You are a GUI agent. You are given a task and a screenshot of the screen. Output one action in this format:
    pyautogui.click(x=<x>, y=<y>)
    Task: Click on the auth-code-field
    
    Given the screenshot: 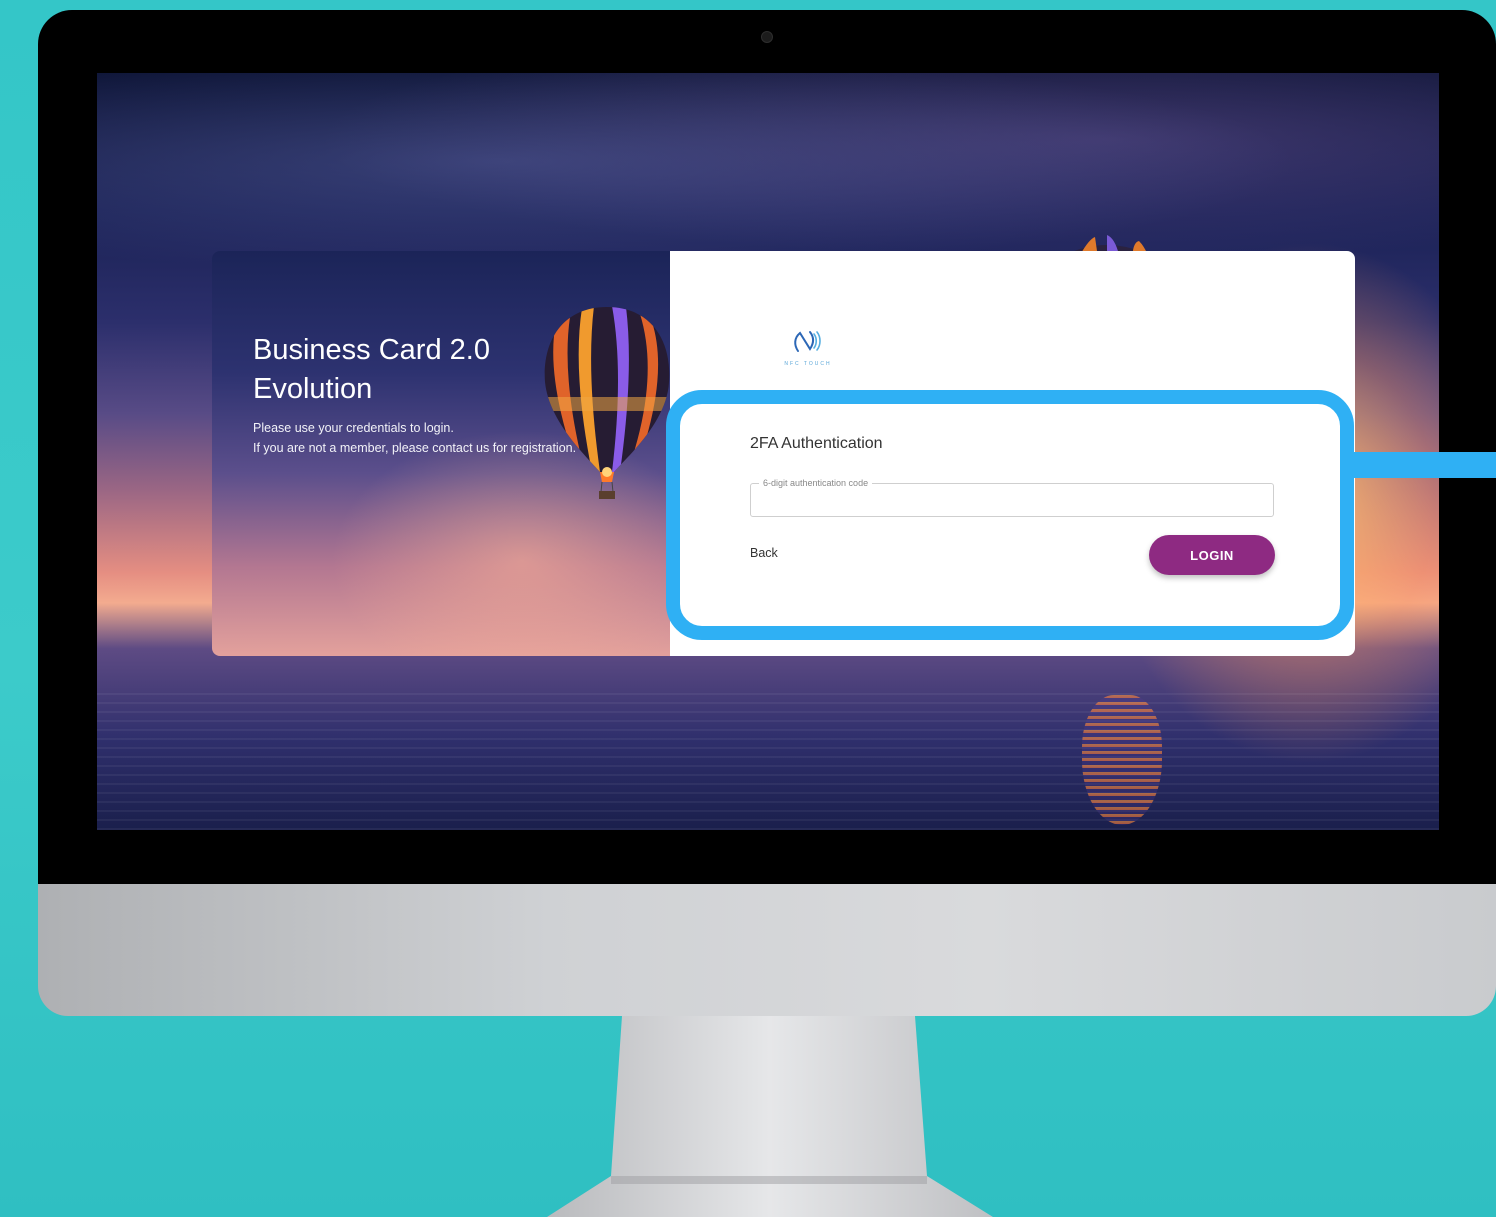 What is the action you would take?
    pyautogui.click(x=1012, y=500)
    